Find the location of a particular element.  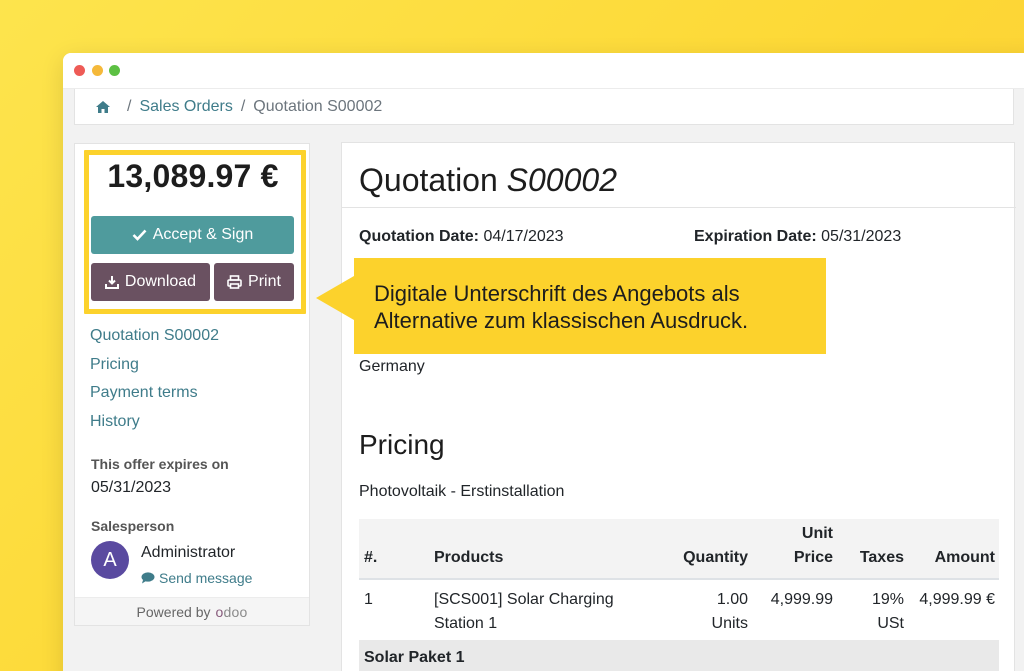

expiration-date-value: 05/31/2023 is located at coordinates (861, 236).